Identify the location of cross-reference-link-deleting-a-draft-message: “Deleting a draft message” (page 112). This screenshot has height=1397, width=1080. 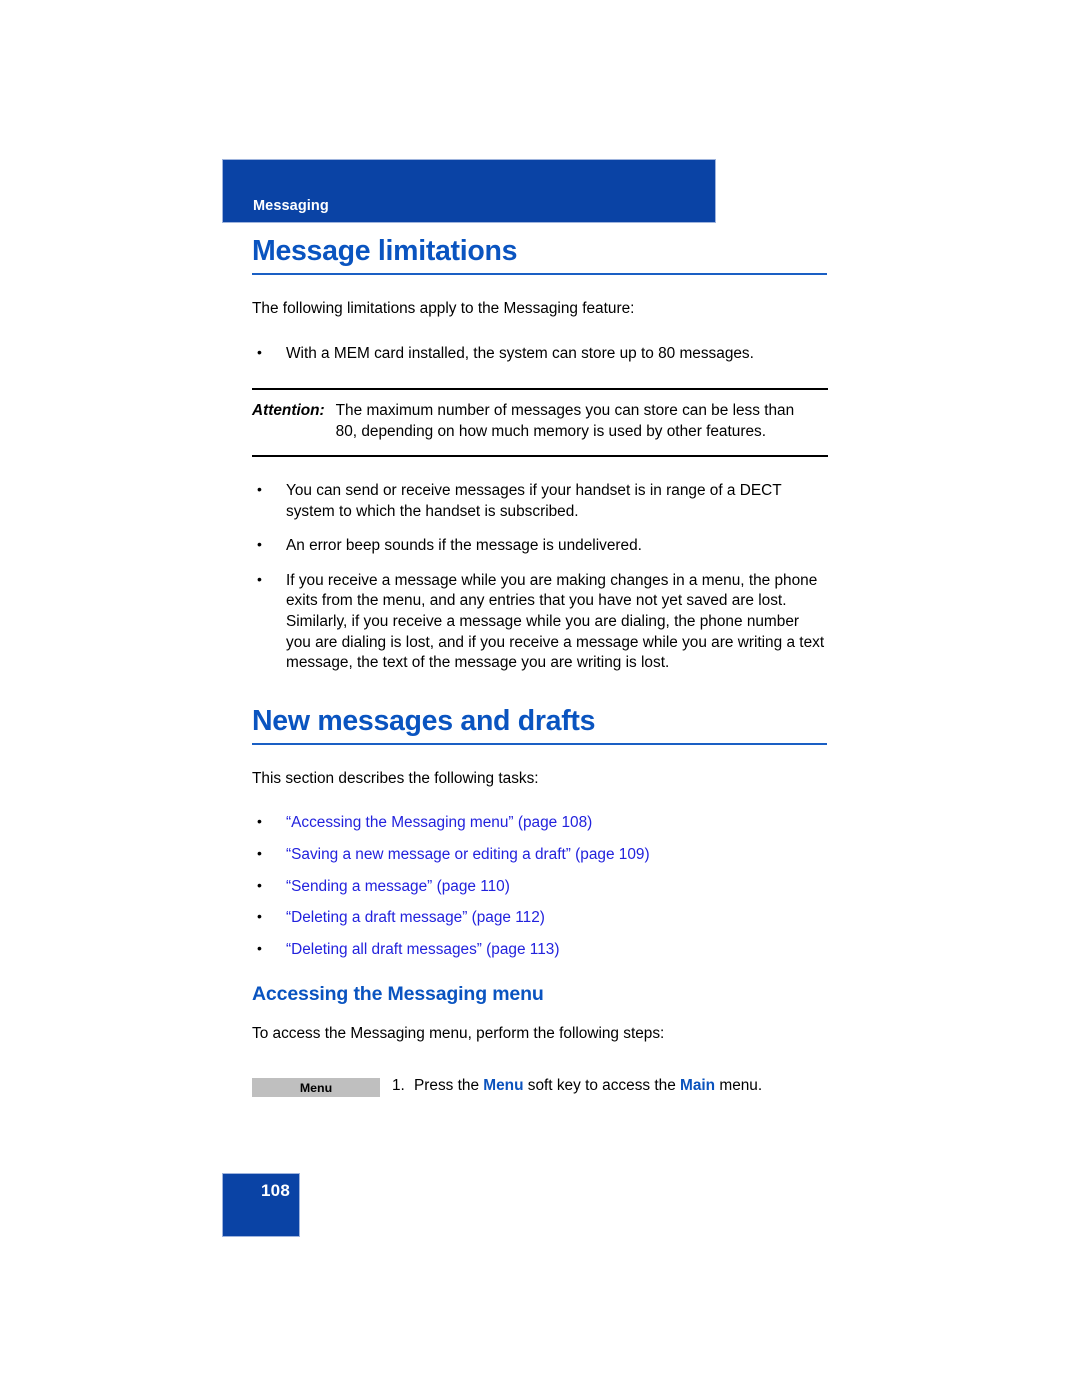
(415, 917).